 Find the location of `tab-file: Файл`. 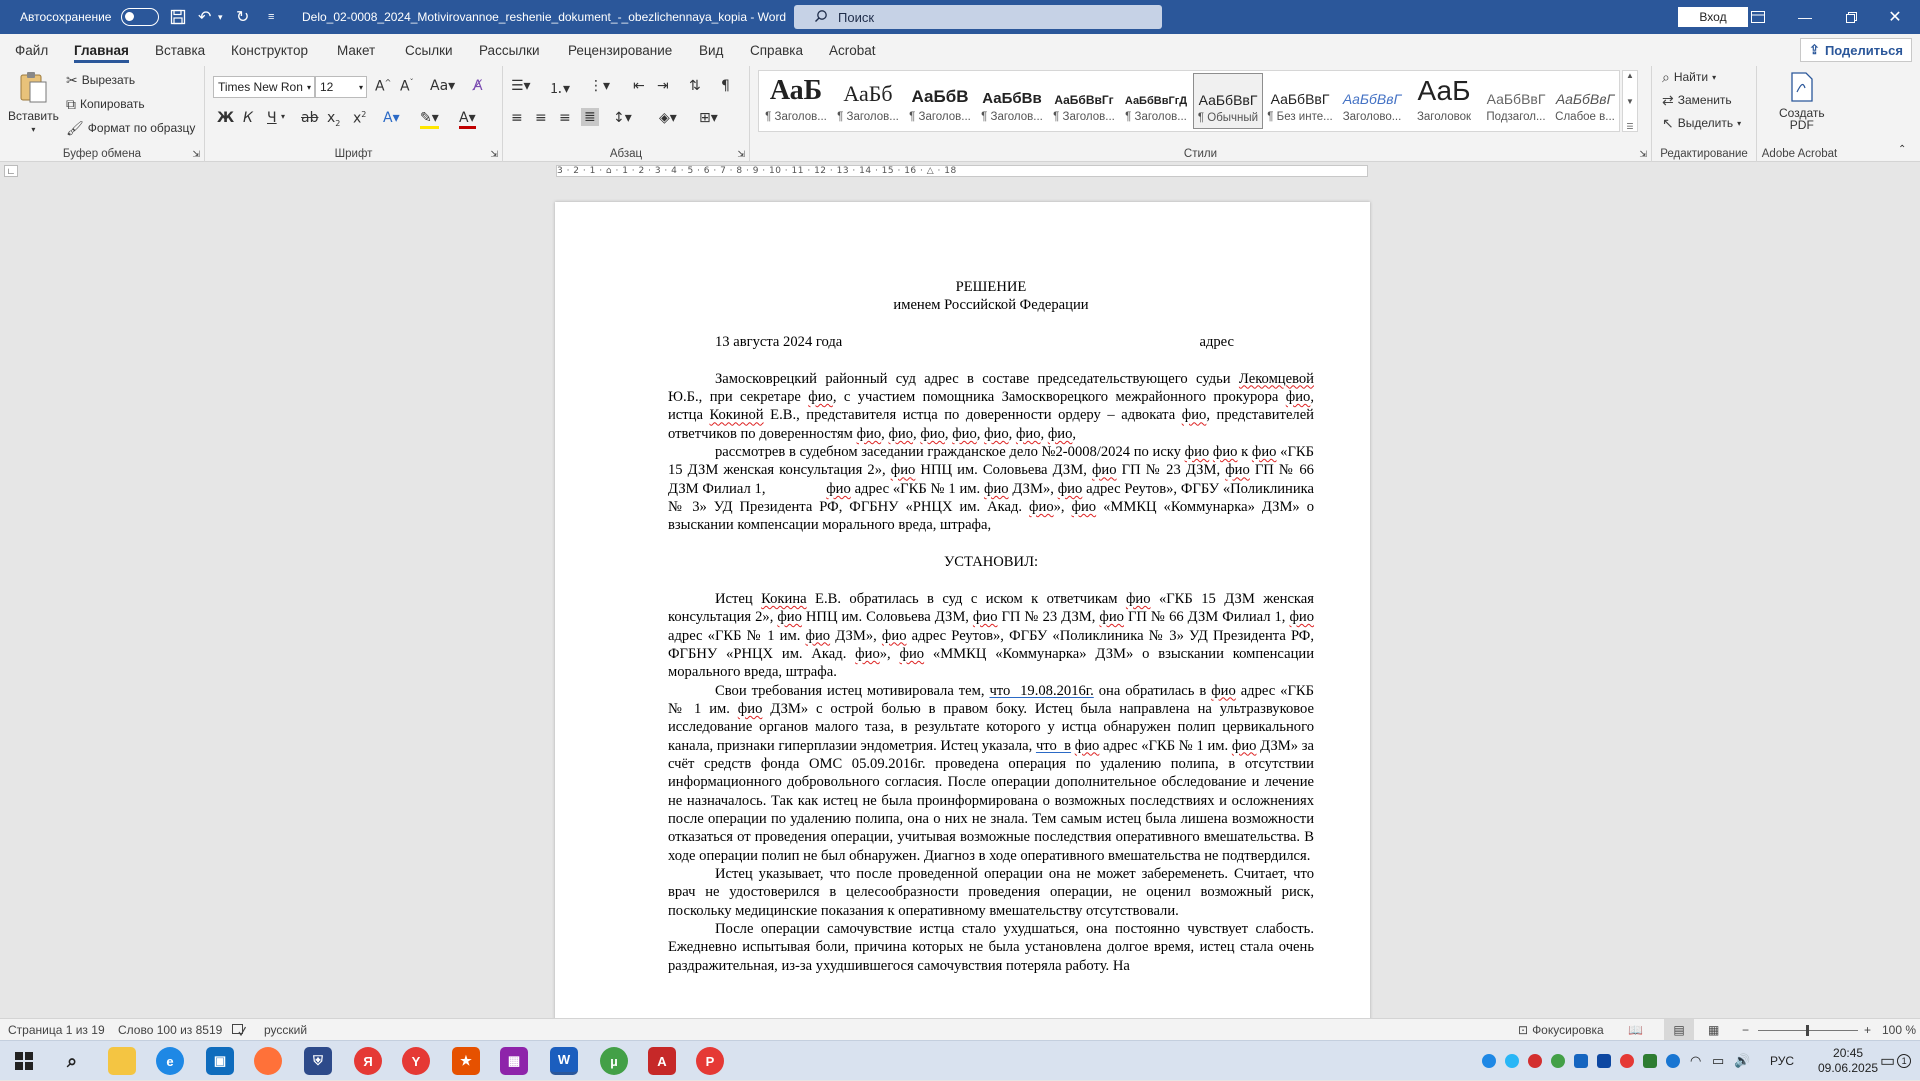

tab-file: Файл is located at coordinates (31, 50).